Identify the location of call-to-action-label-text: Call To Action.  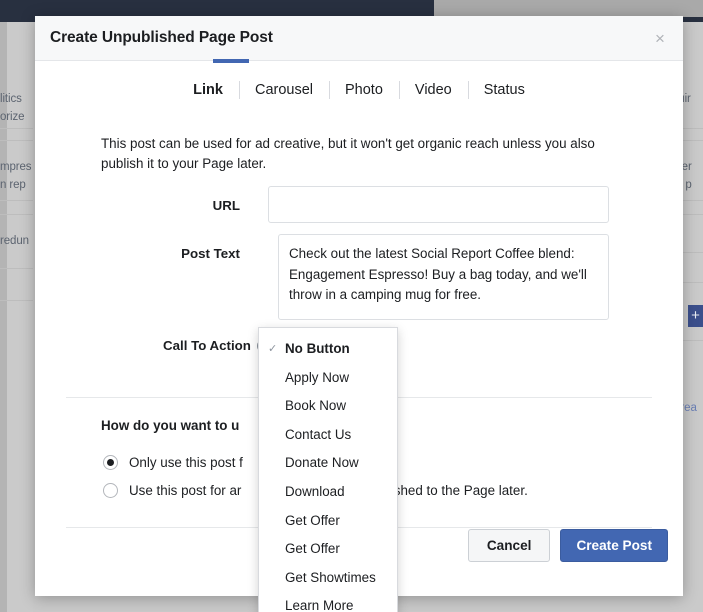
(207, 345).